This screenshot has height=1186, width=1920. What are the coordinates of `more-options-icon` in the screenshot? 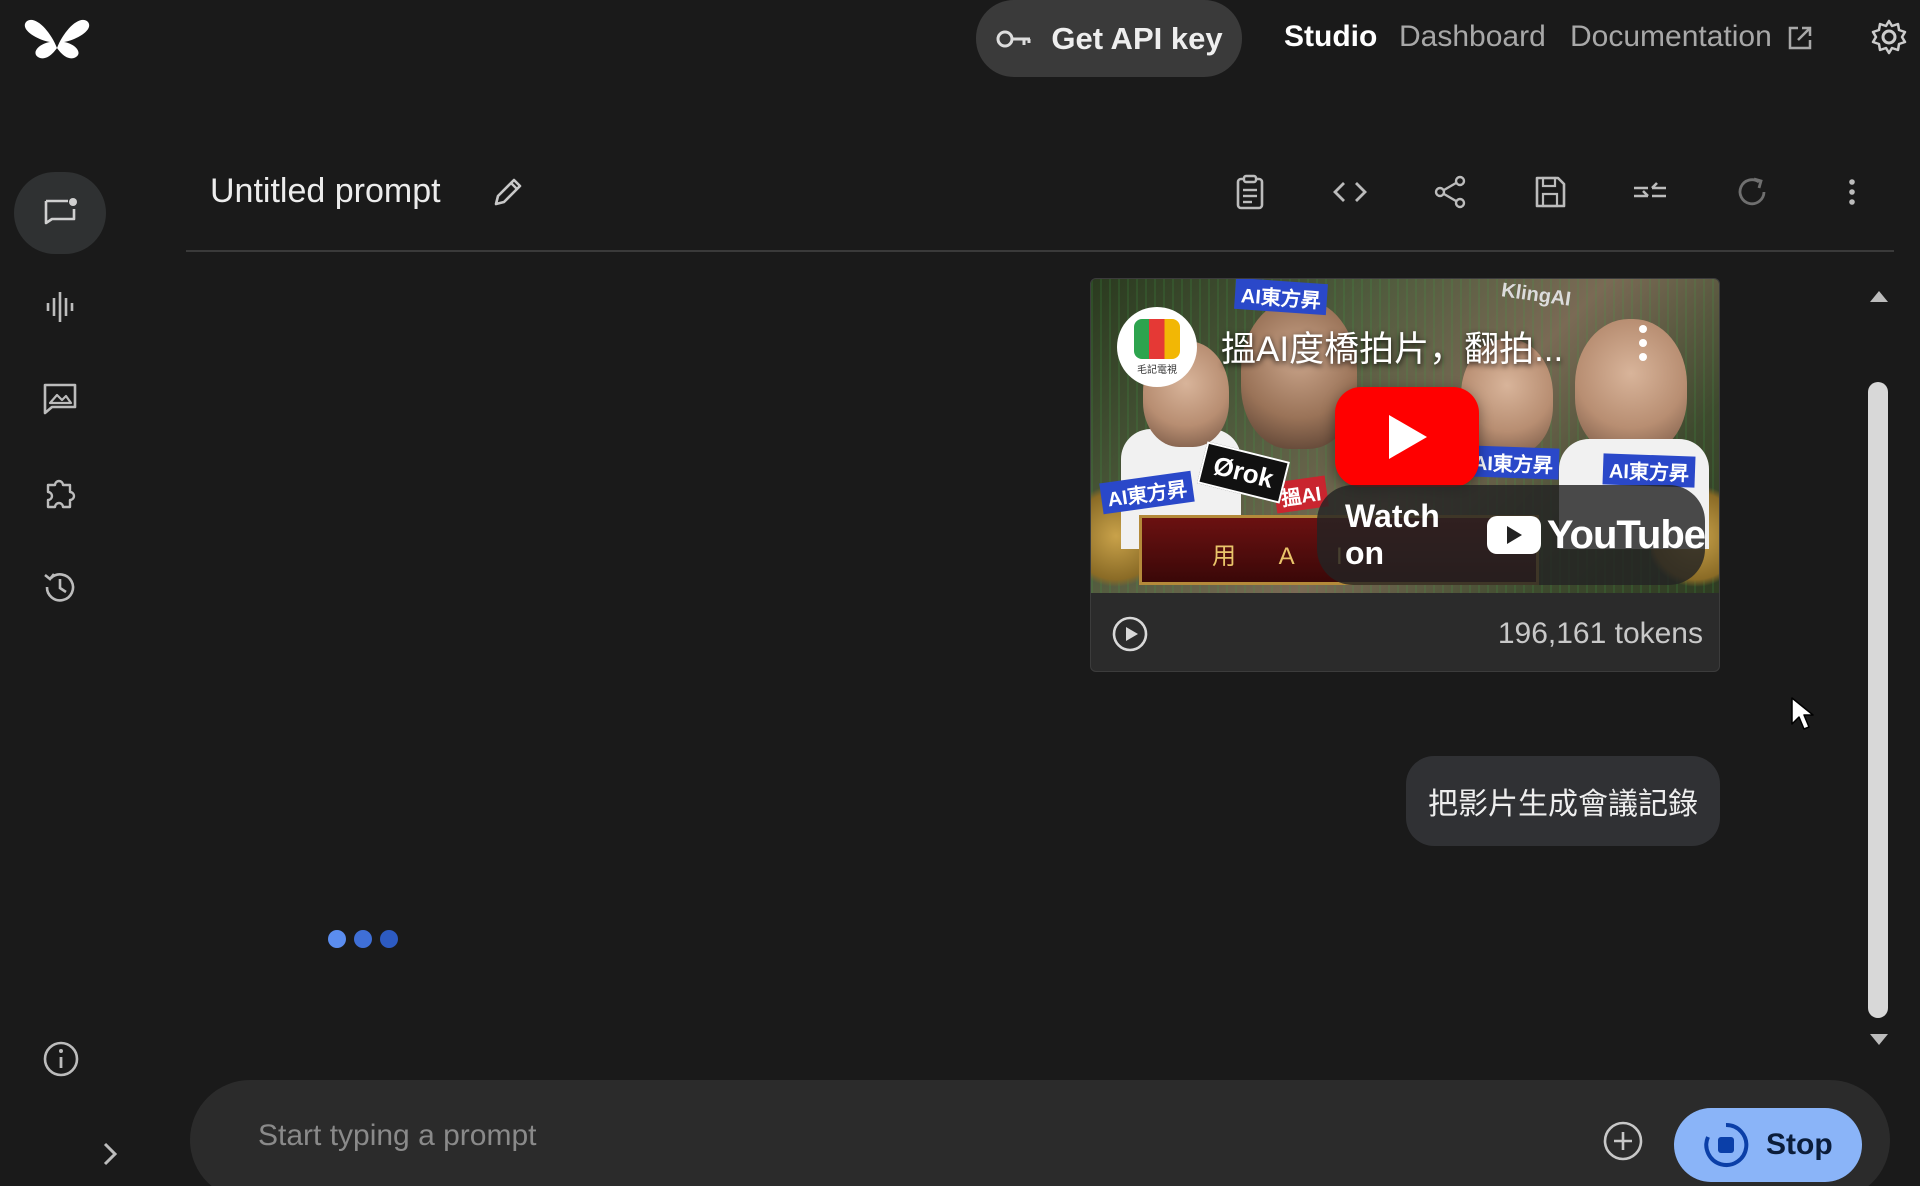 It's located at (1852, 192).